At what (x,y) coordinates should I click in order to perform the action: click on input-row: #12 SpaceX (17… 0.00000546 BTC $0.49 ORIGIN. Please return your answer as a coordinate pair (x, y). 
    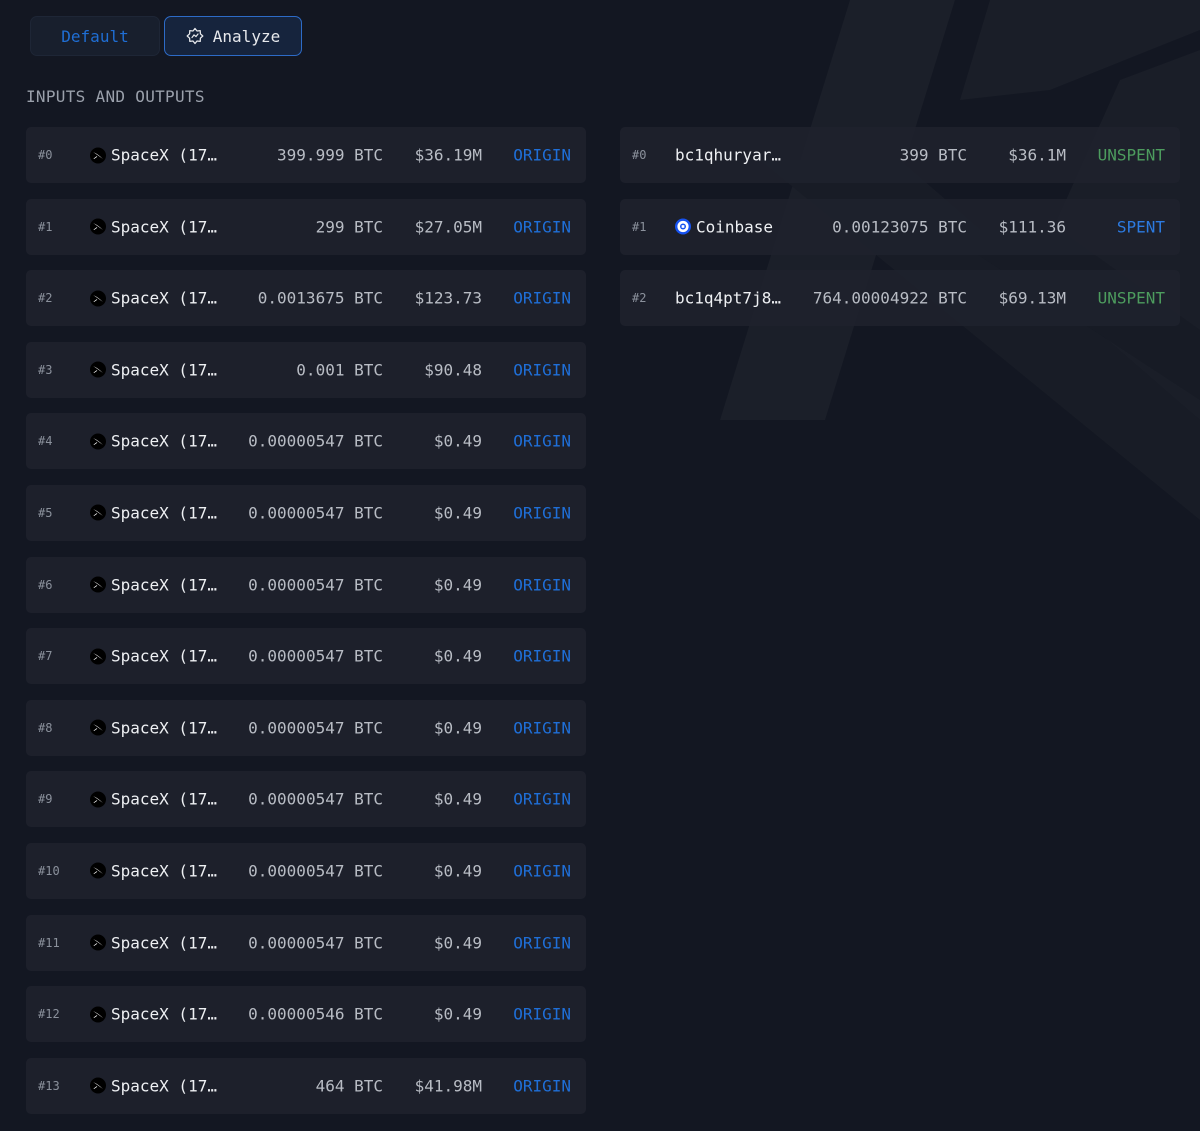
    Looking at the image, I should click on (306, 1014).